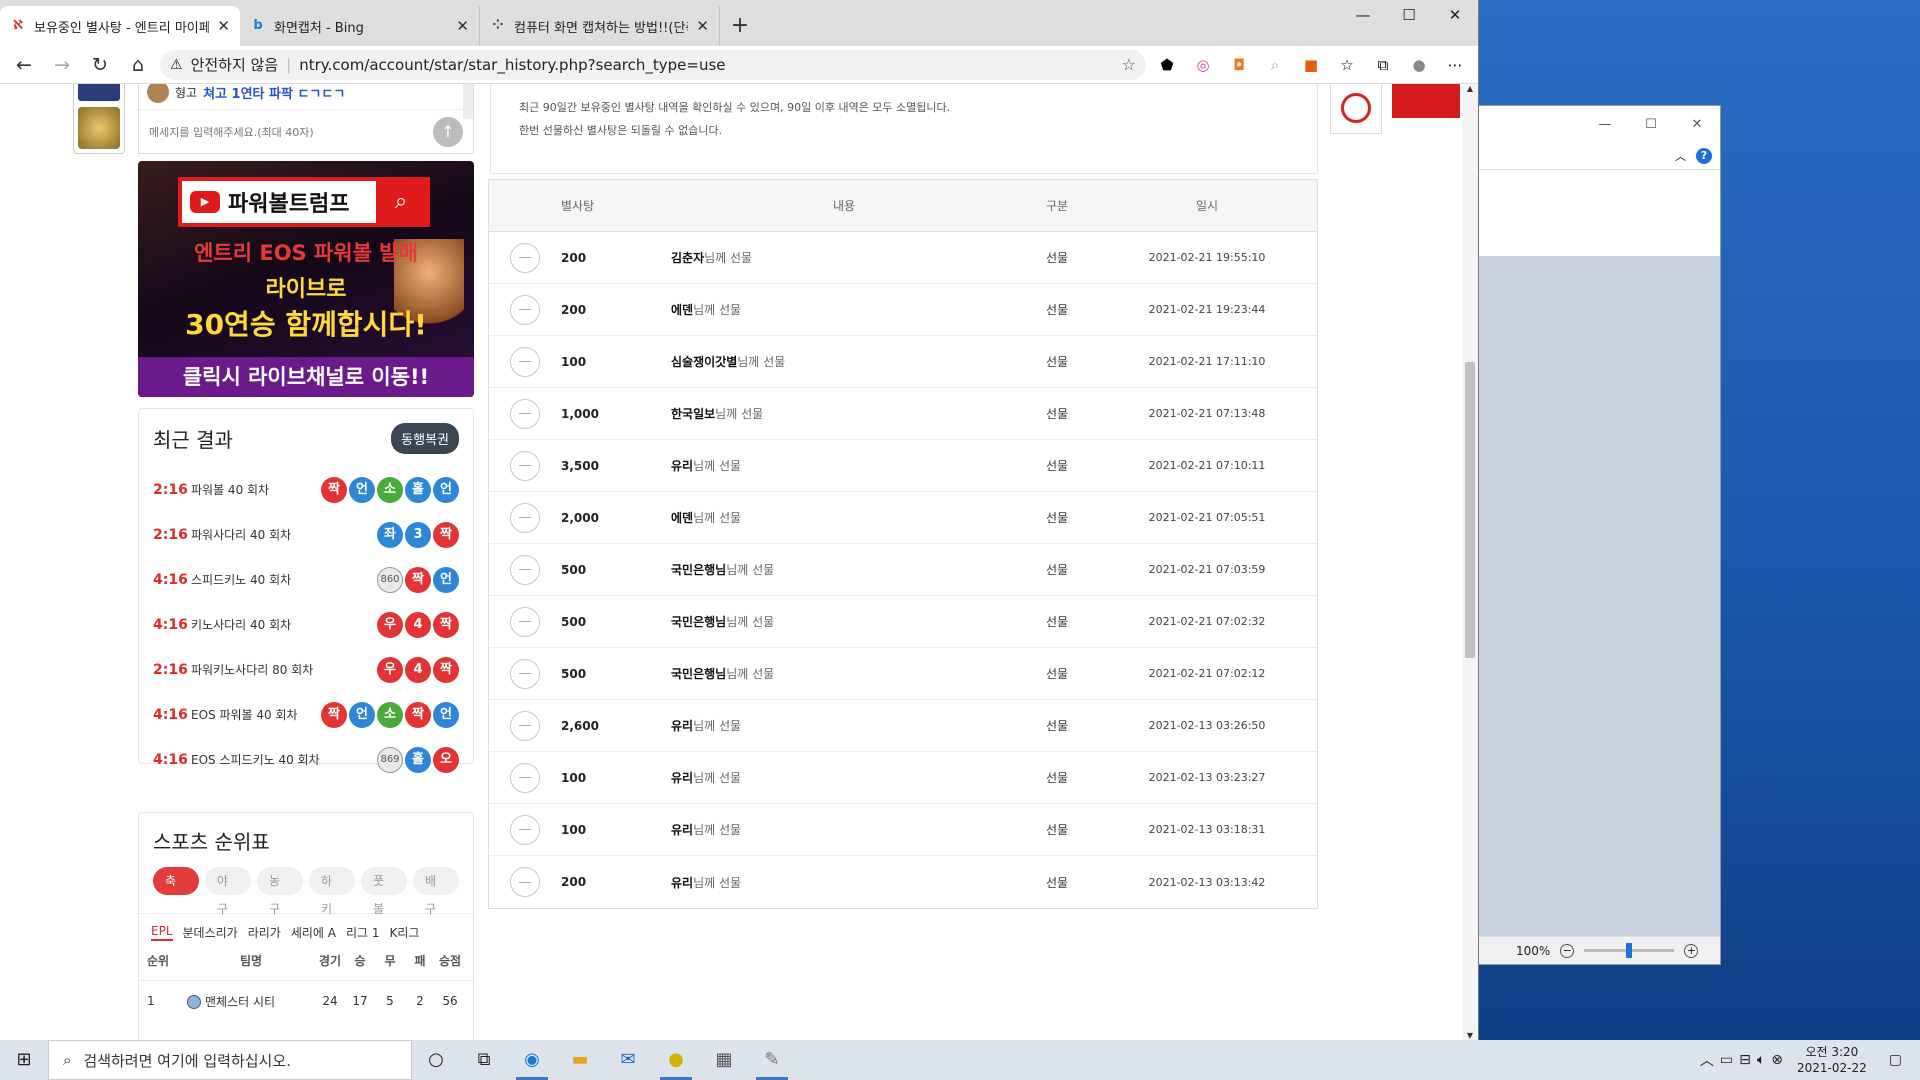 This screenshot has width=1920, height=1080. What do you see at coordinates (903, 362) in the screenshot?
I see `table-row: 100 심술쟁이갓별님께 선물 선물 2021-02-21 17:11:10` at bounding box center [903, 362].